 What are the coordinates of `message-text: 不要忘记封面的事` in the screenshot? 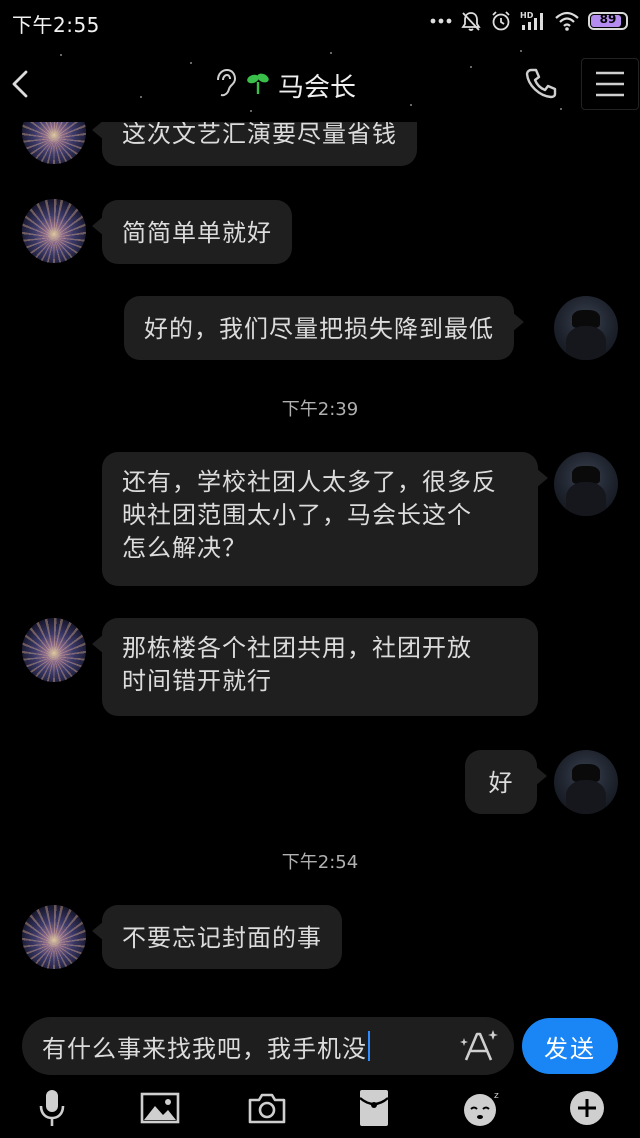 It's located at (222, 938).